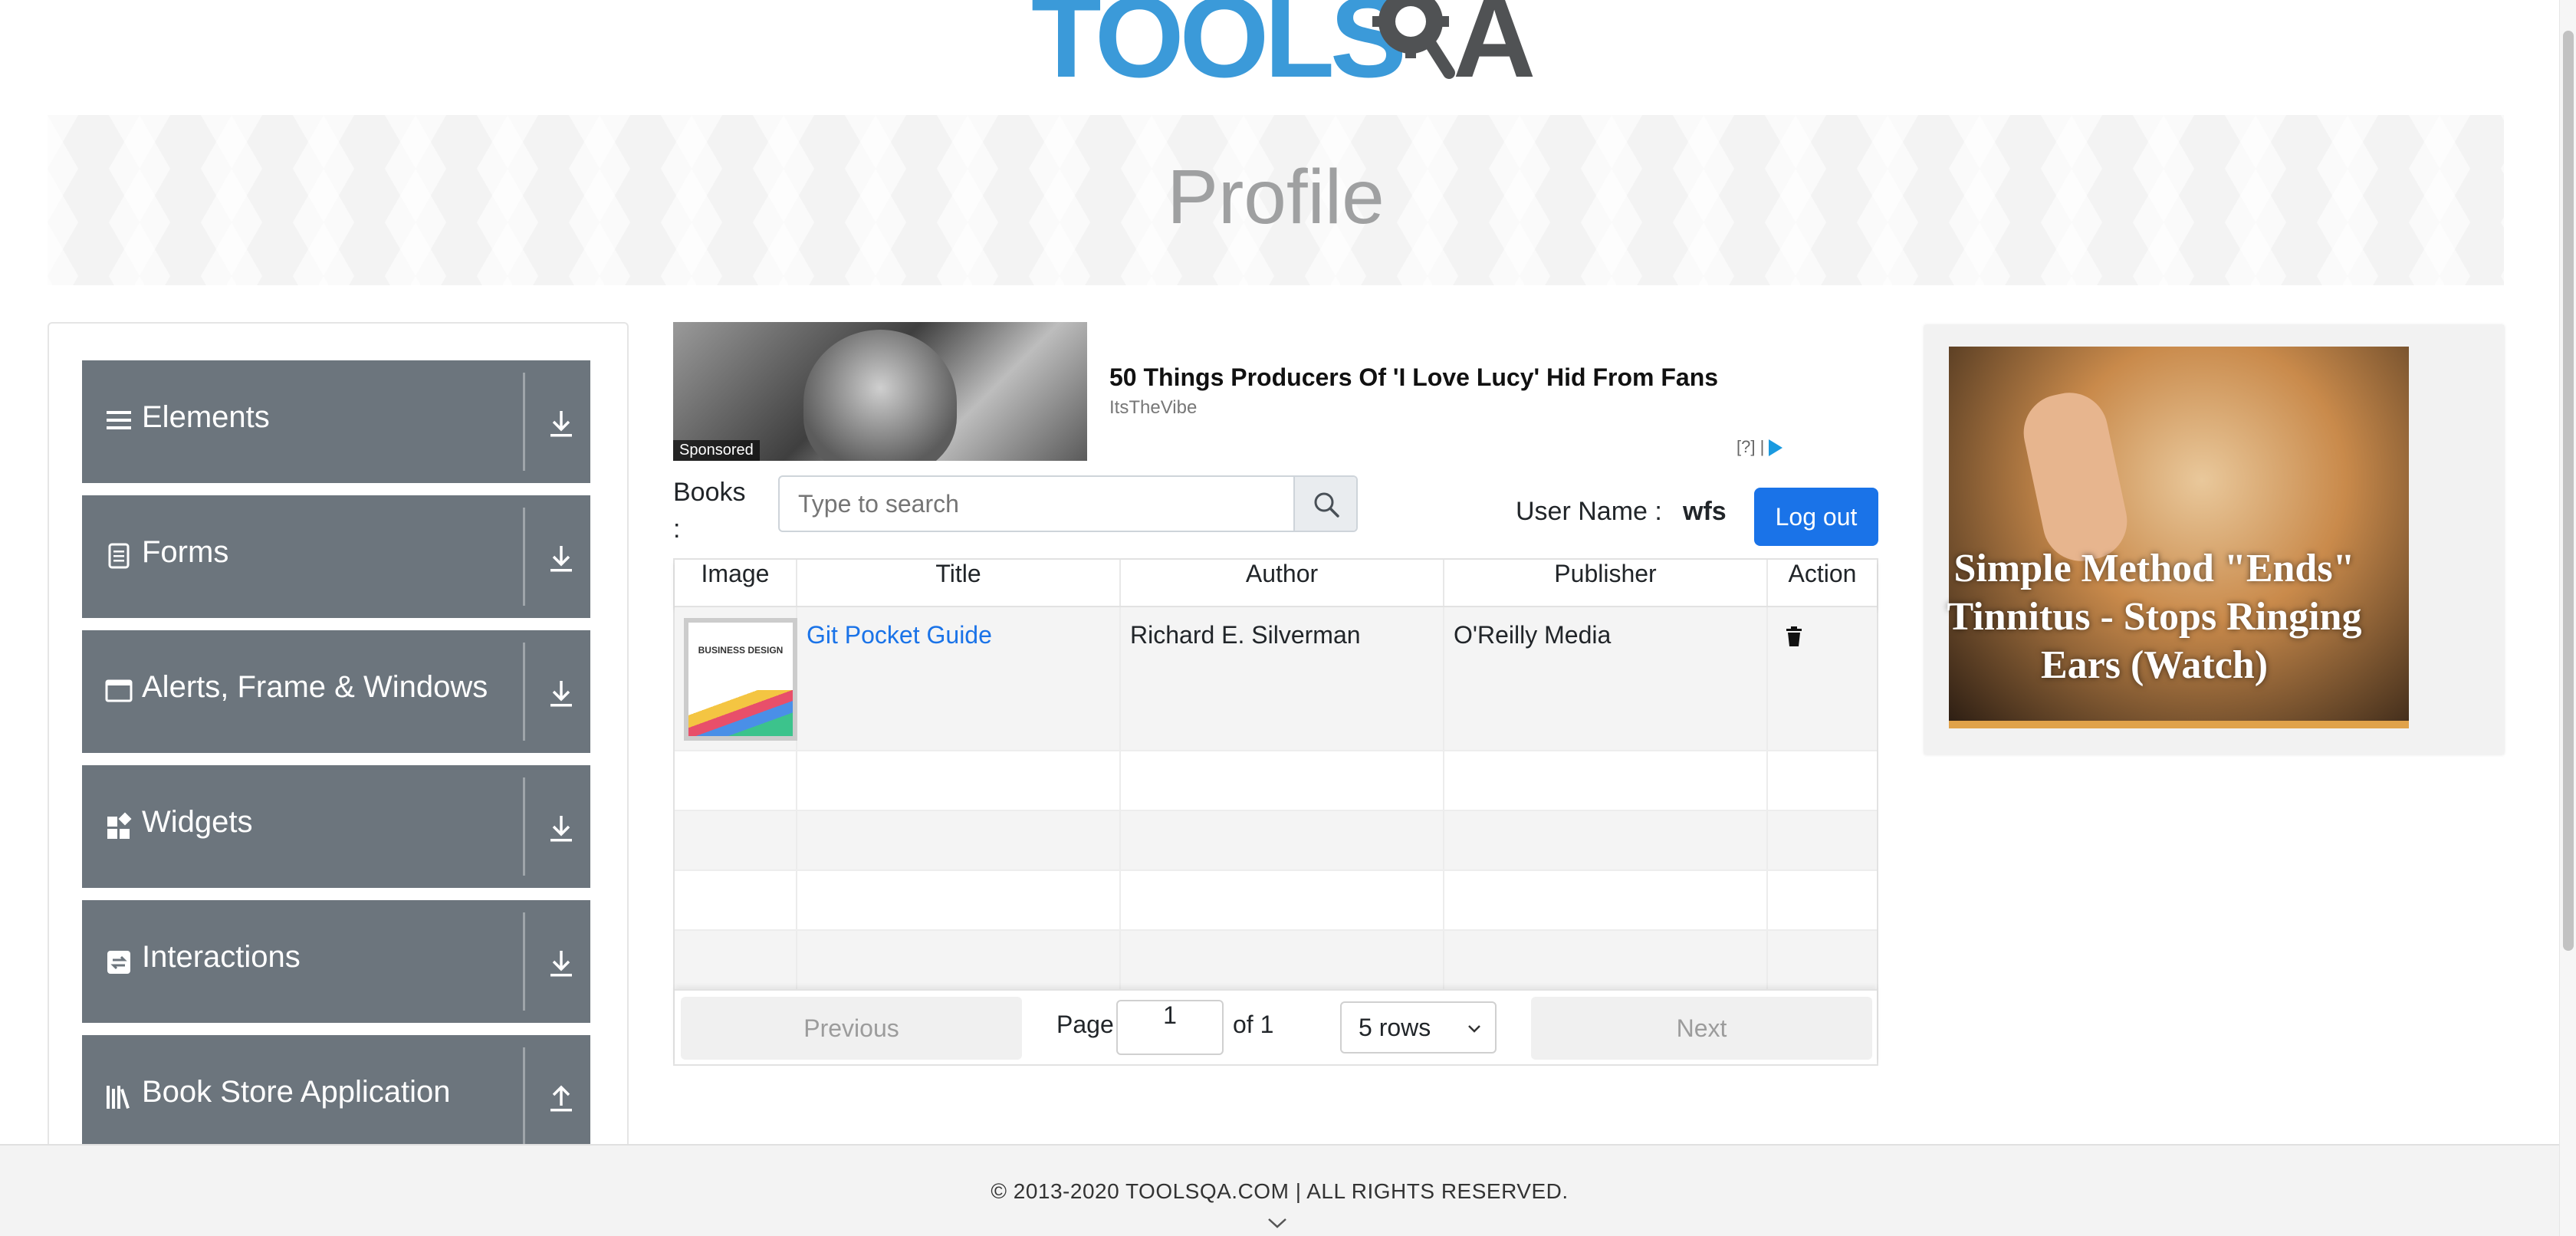  I want to click on table-header: Image Title Author Publisher Action, so click(1276, 583).